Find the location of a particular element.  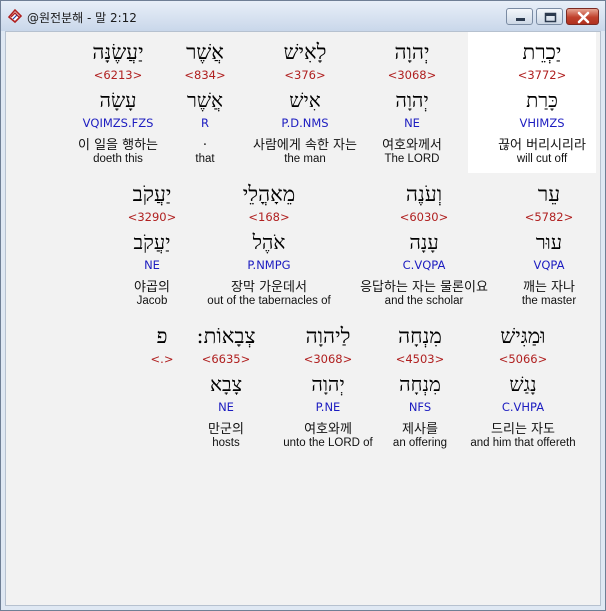

strong-number: <834> is located at coordinates (205, 75).